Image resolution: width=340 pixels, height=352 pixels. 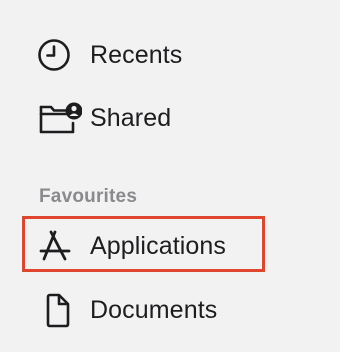 What do you see at coordinates (63, 310) in the screenshot?
I see `document-icon` at bounding box center [63, 310].